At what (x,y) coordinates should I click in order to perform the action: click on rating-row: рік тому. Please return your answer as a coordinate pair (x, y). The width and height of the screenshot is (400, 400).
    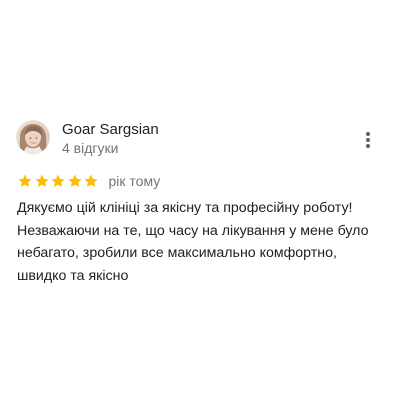
    Looking at the image, I should click on (88, 181).